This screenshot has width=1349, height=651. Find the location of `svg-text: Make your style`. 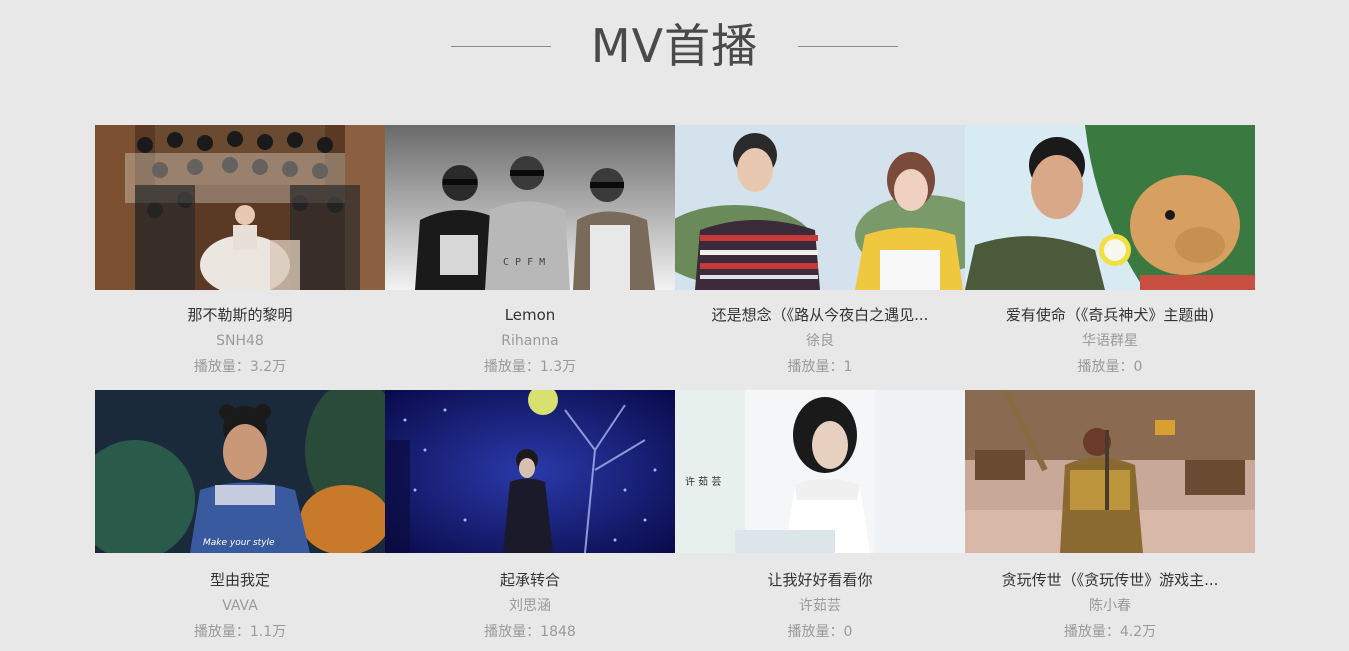

svg-text: Make your style is located at coordinates (239, 543).